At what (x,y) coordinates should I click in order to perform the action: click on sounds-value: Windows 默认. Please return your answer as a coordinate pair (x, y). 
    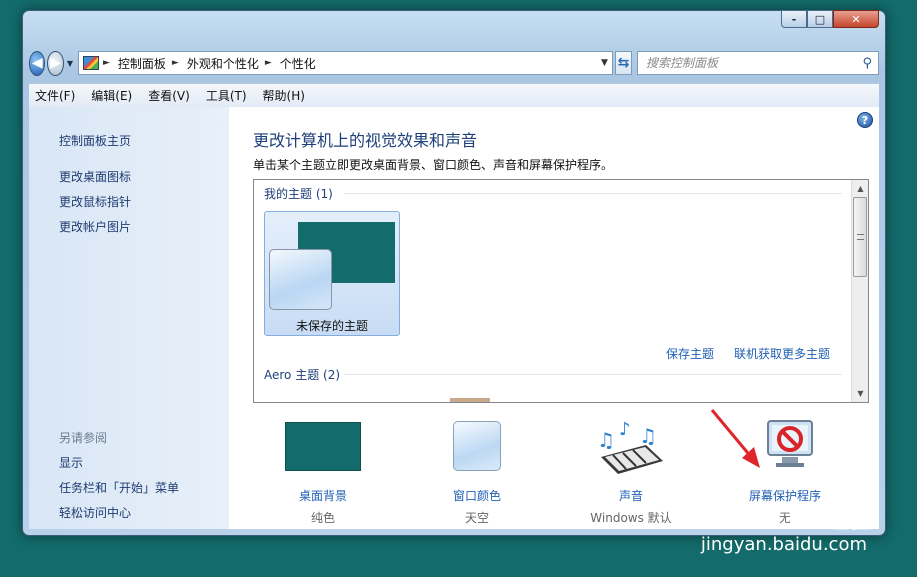
    Looking at the image, I should click on (631, 518).